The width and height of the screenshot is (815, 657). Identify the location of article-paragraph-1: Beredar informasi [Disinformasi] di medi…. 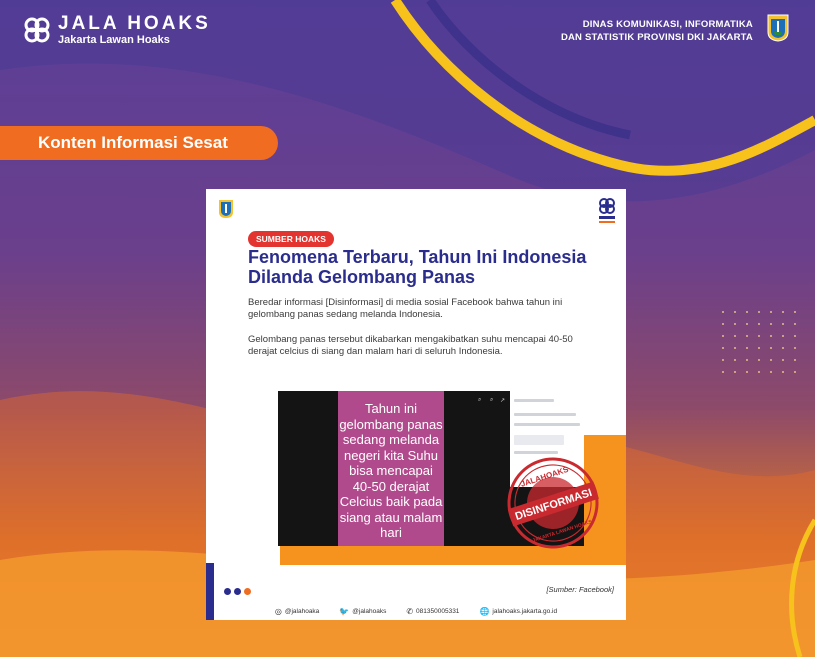
(405, 308).